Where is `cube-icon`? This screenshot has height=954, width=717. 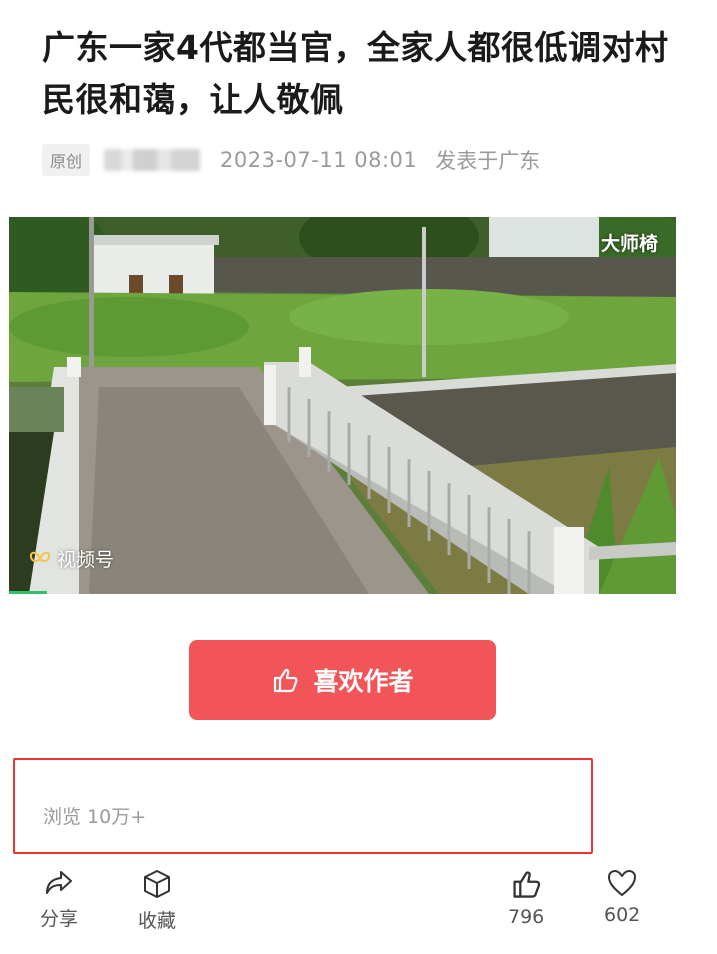
cube-icon is located at coordinates (157, 884).